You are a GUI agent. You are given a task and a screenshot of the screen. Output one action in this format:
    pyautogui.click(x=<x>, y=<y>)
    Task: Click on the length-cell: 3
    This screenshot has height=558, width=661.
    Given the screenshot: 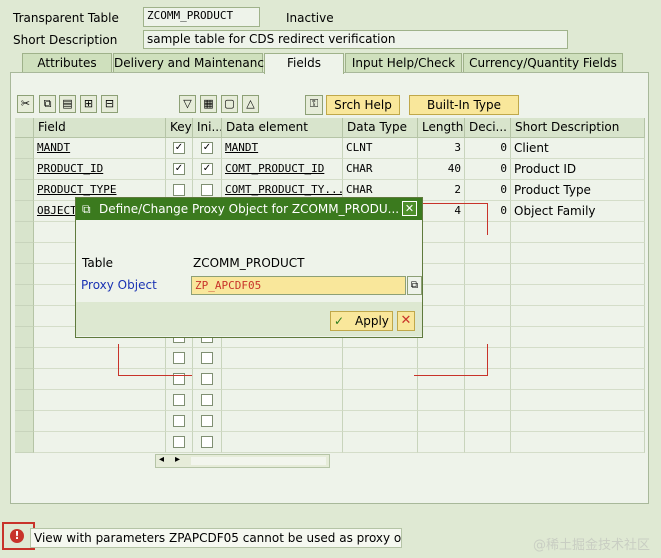 What is the action you would take?
    pyautogui.click(x=441, y=148)
    